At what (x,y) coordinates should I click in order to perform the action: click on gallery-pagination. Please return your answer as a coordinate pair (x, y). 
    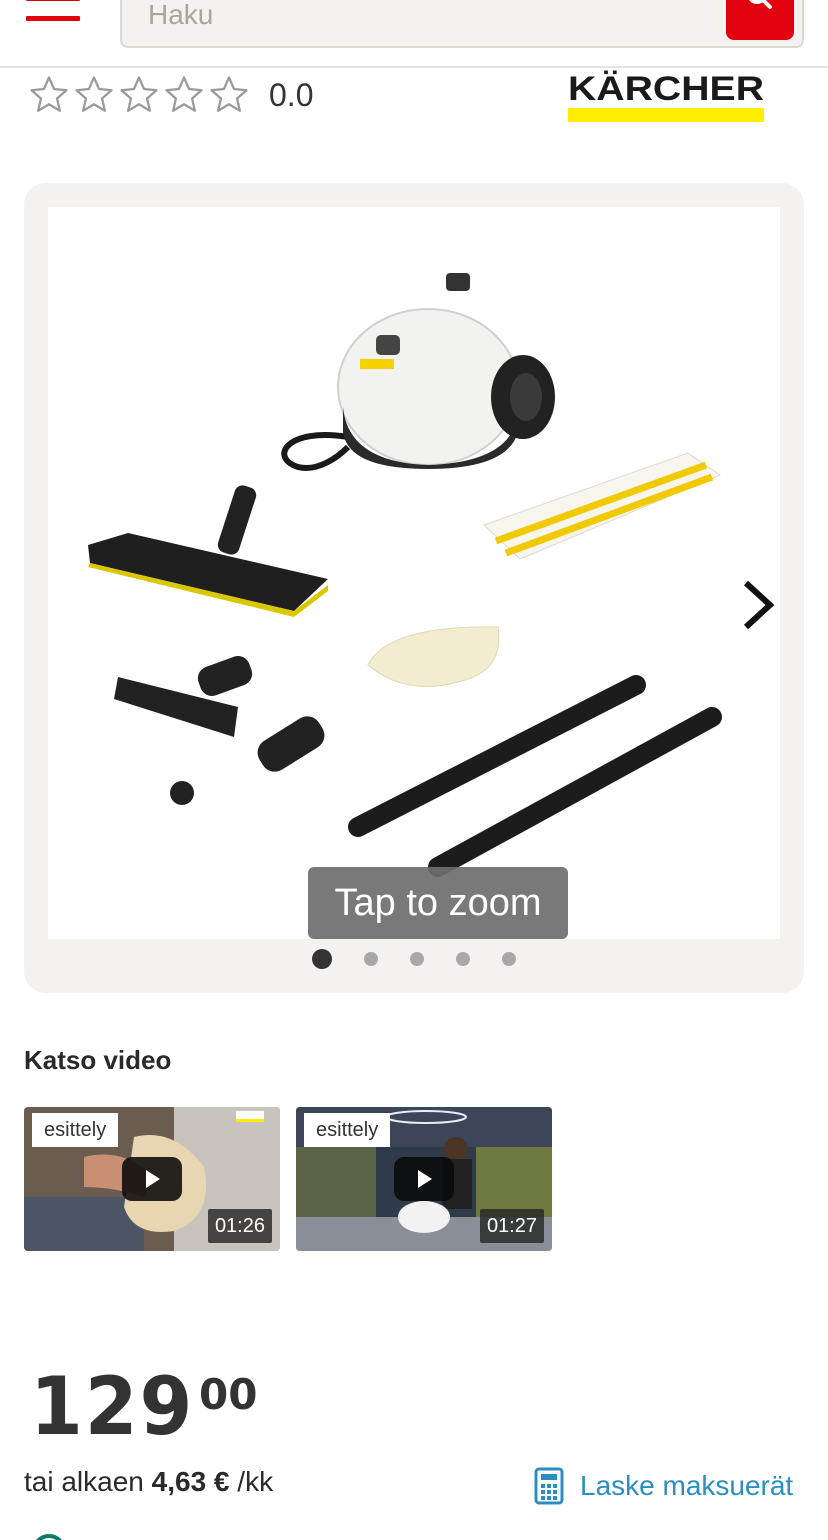
    Looking at the image, I should click on (414, 959).